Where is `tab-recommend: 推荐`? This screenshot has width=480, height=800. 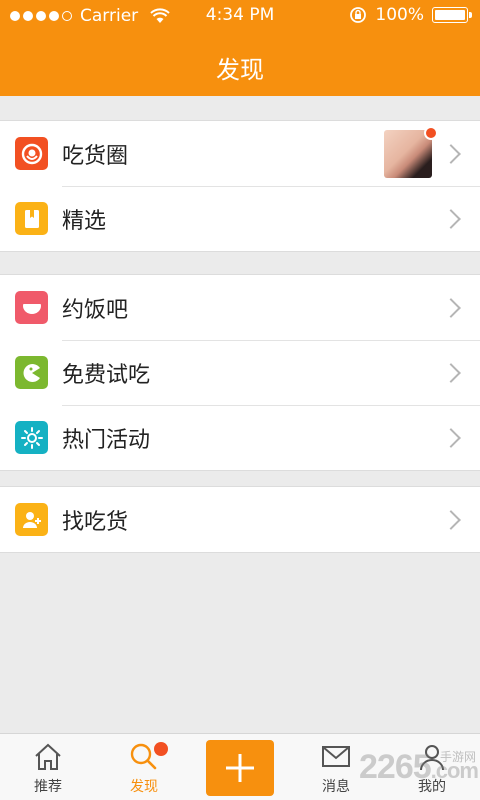
tab-recommend: 推荐 is located at coordinates (48, 767).